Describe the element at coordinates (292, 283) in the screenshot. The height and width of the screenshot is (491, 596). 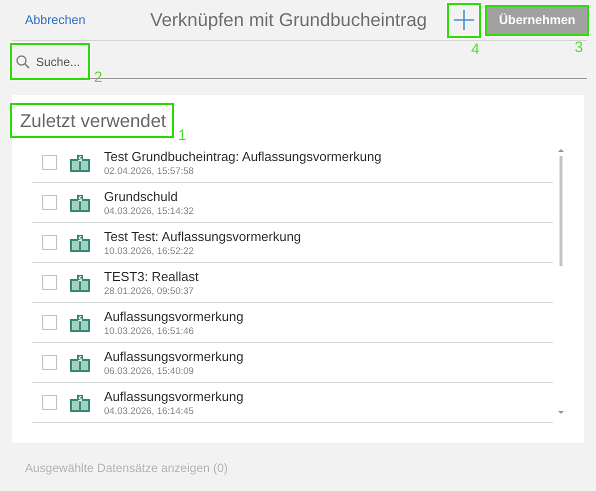
I see `list-item: TEST3: Reallast 28.01.2026, 09:50:37` at that location.